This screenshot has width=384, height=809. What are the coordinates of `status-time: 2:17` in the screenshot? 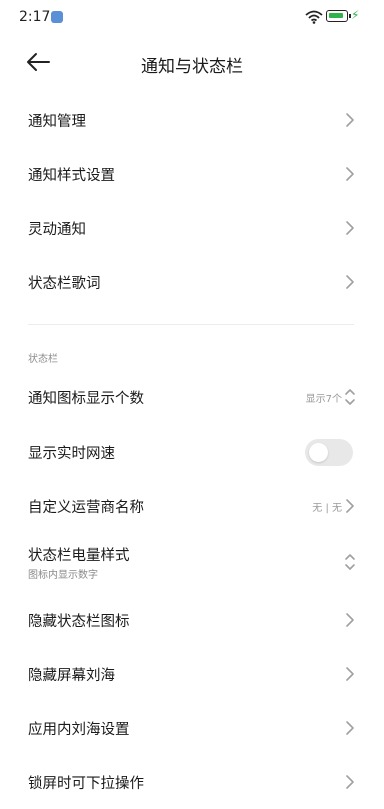 It's located at (35, 17).